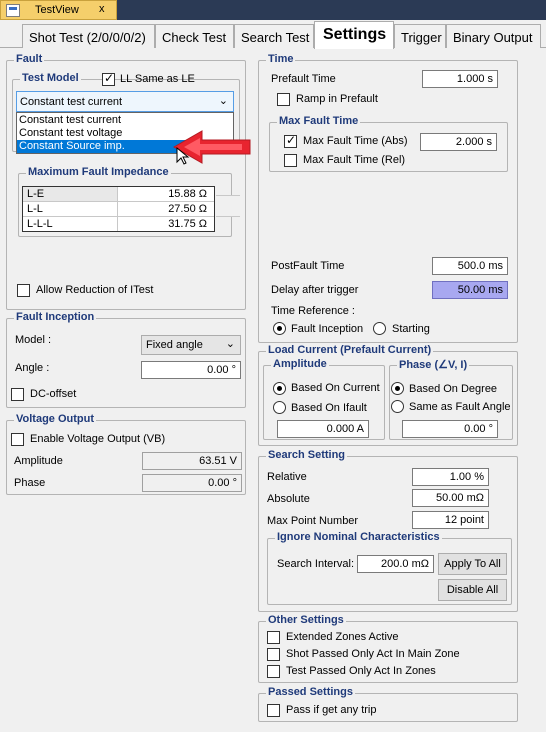  I want to click on test-passed-checkbox, so click(273, 671).